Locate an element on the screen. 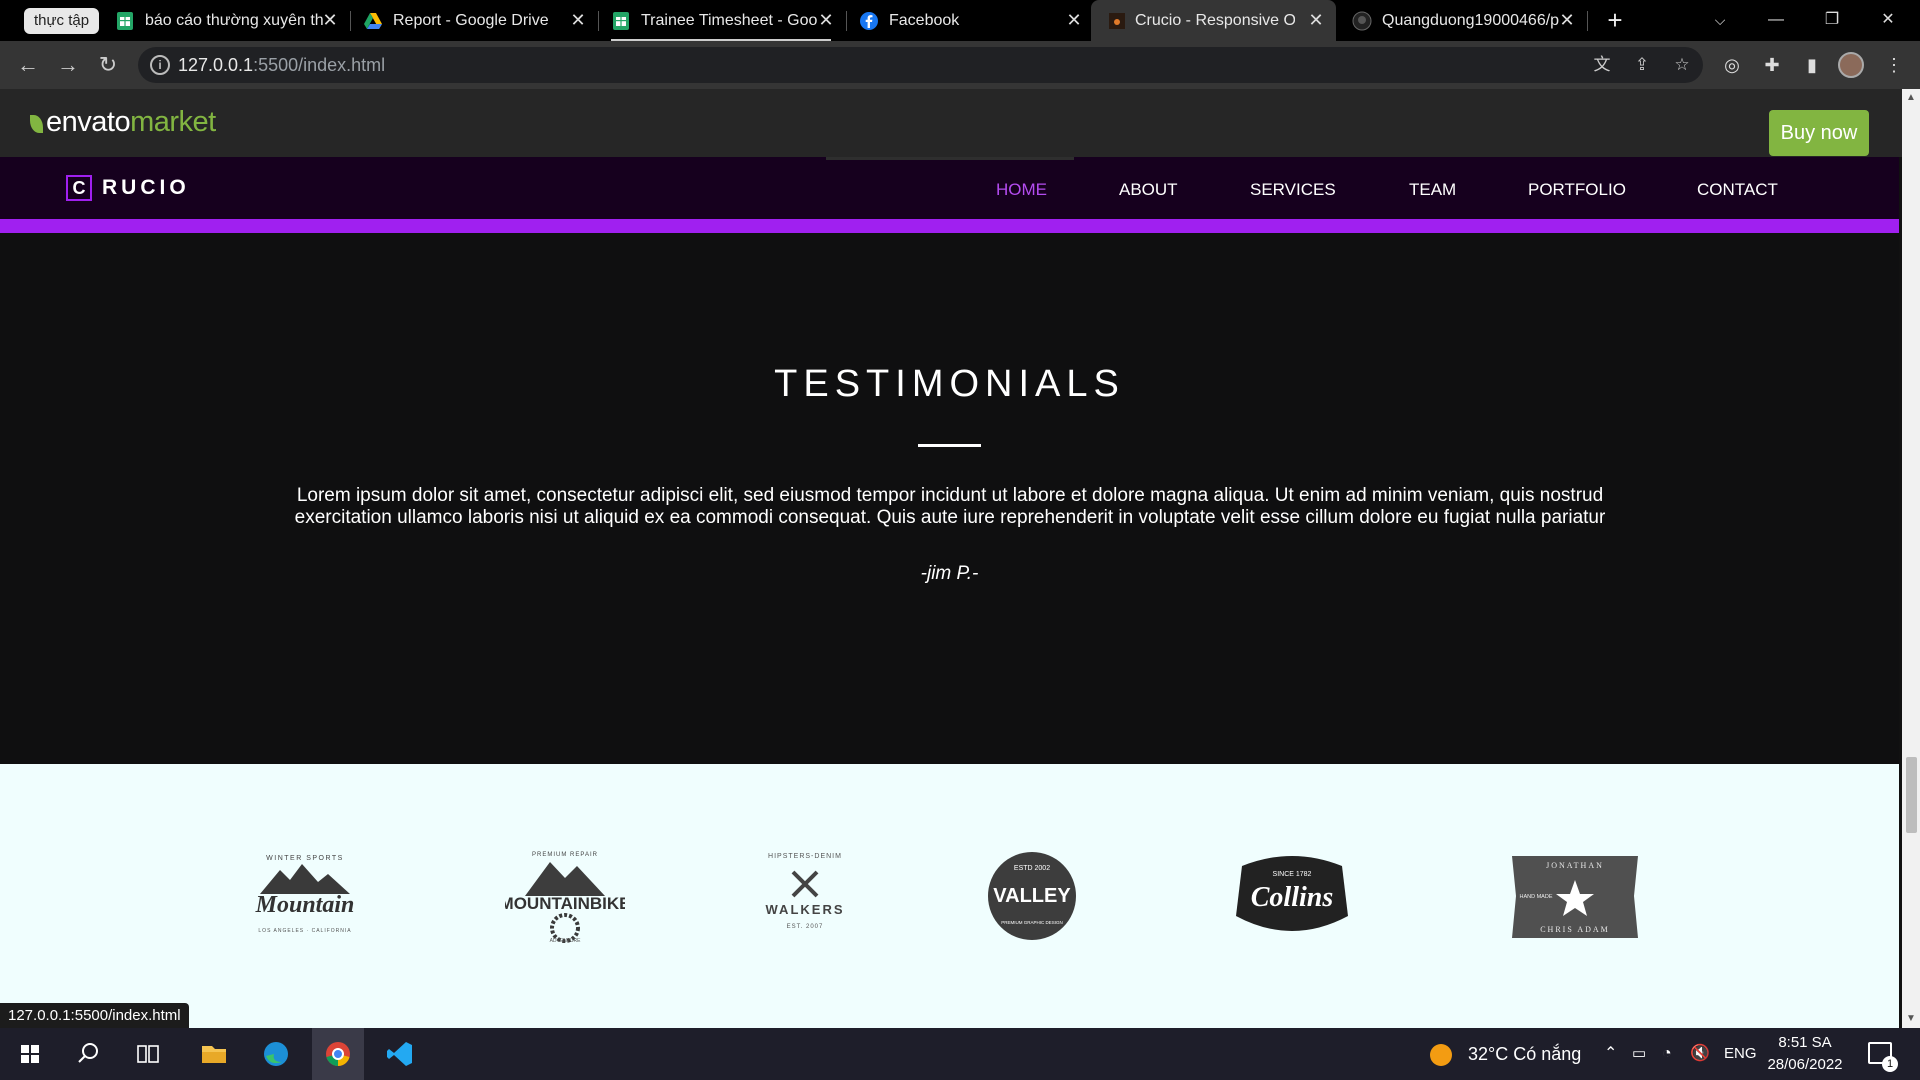 This screenshot has width=1920, height=1080. svg-text: LOS ANGELES · CALIFORNIA is located at coordinates (304, 931).